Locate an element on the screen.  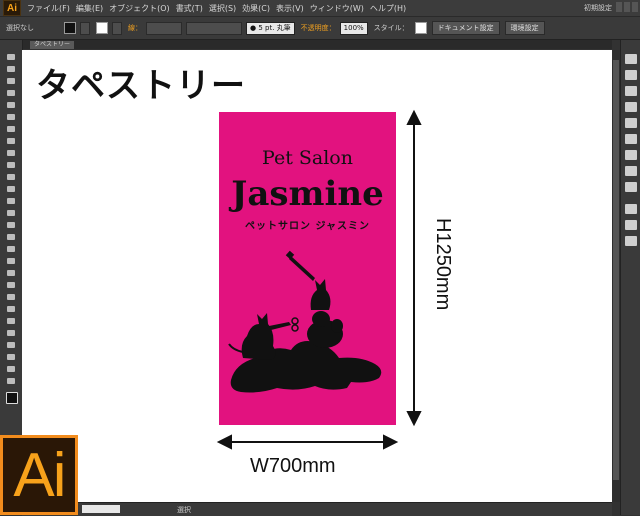
stroke-weight-field is located at coordinates (164, 28).